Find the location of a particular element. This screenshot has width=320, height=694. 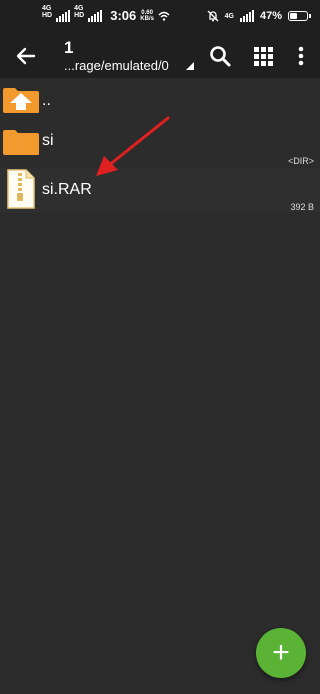

net2-sub-label: HD is located at coordinates (79, 15).